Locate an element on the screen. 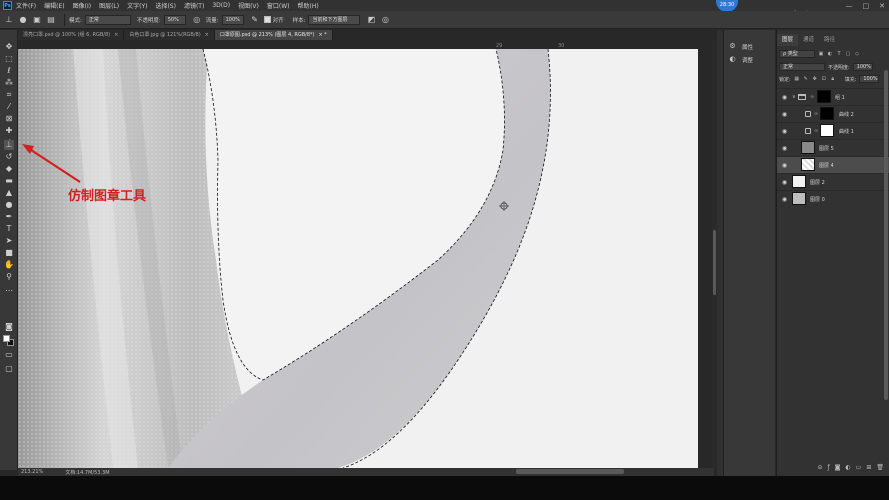 The width and height of the screenshot is (889, 500). vertical-scroll-thumb is located at coordinates (714, 262).